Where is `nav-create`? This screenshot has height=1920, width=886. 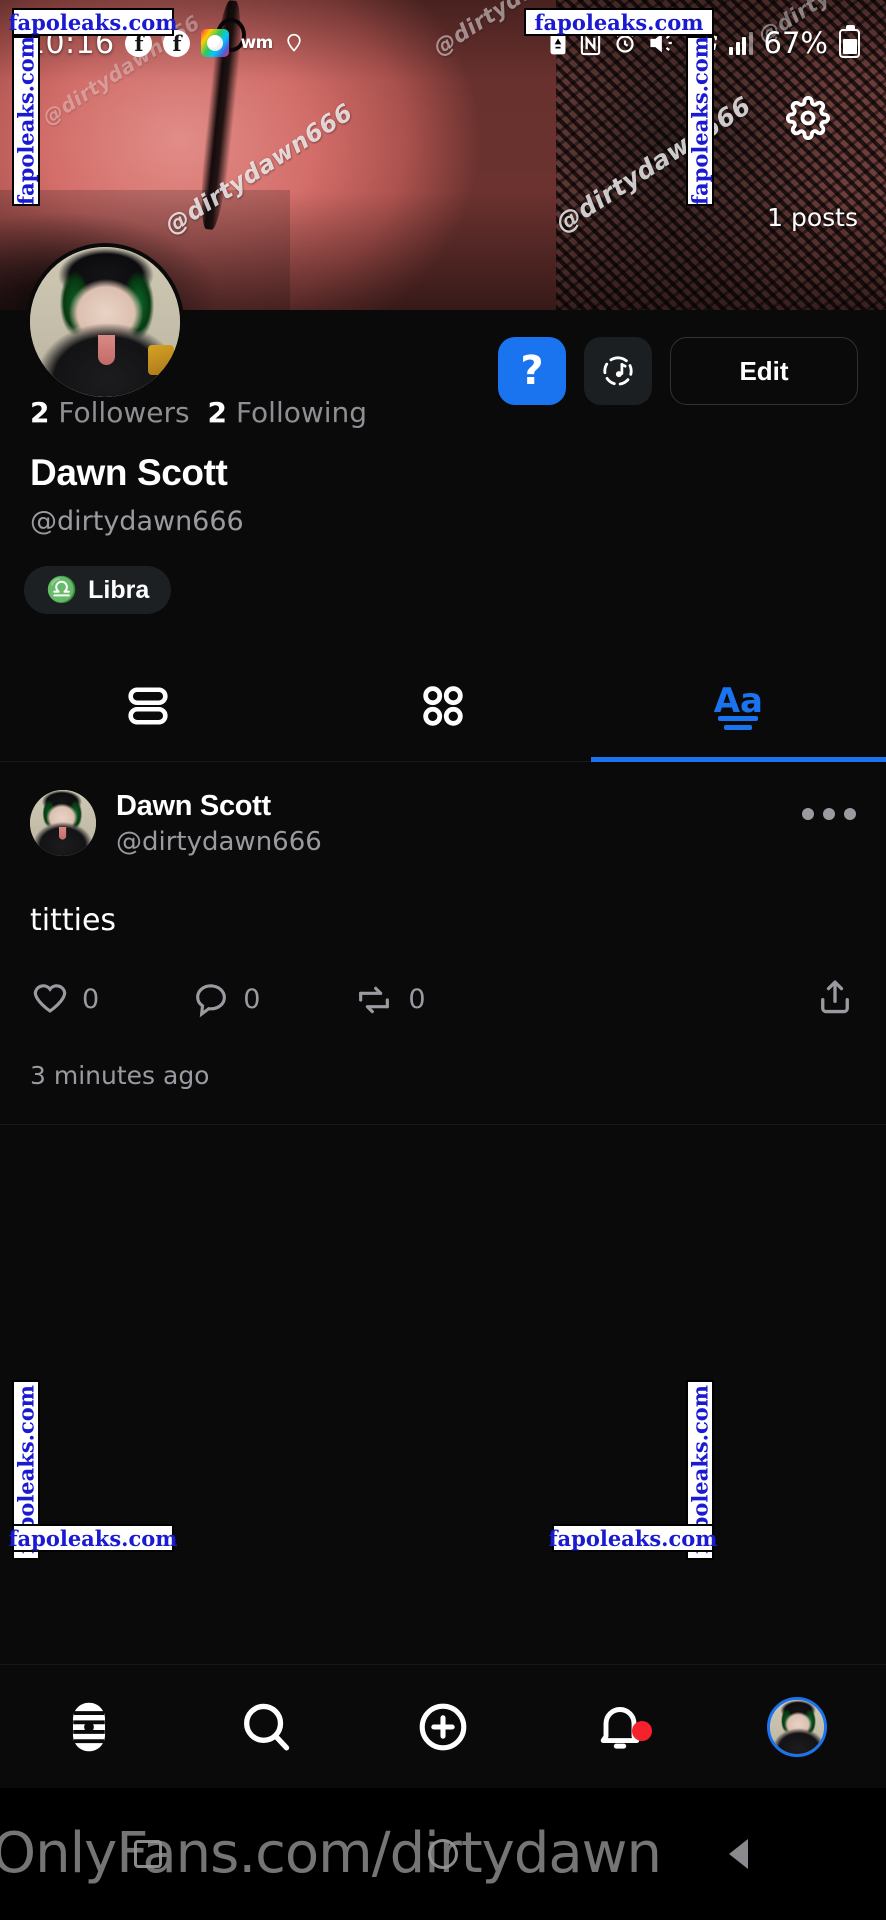
nav-create is located at coordinates (442, 1727).